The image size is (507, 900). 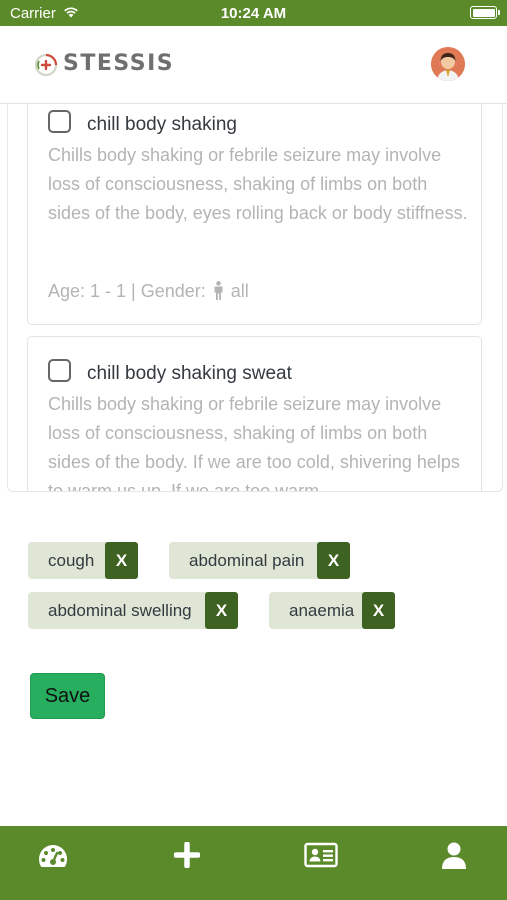 I want to click on stessis-logo-icon, so click(x=46, y=65).